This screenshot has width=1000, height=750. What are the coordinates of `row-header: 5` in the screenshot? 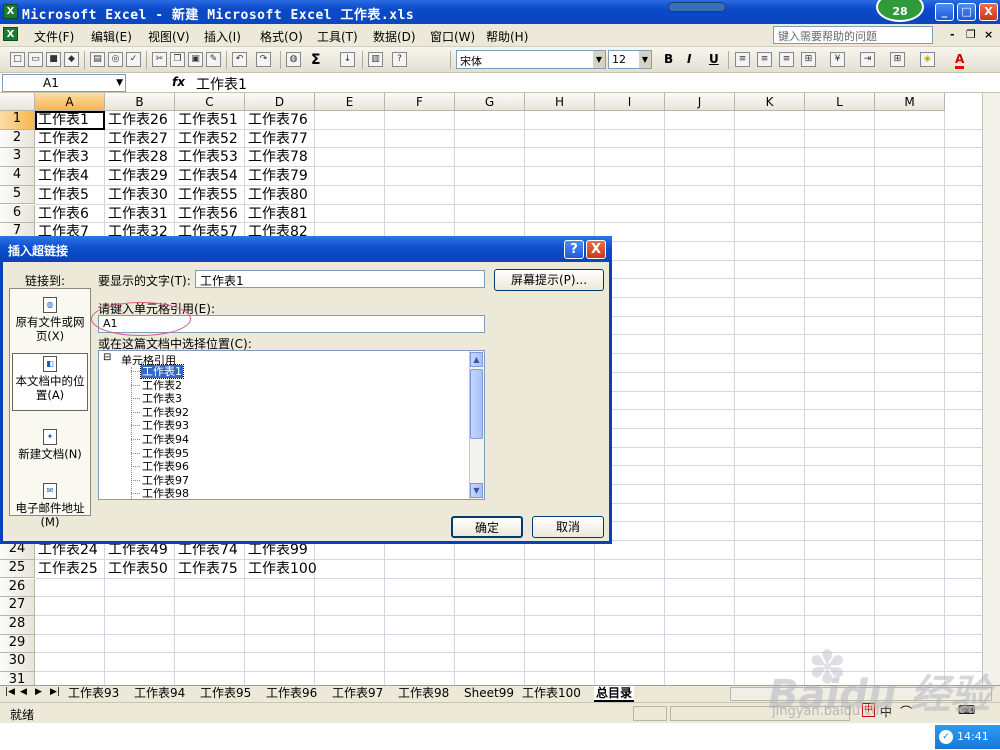 It's located at (17, 195).